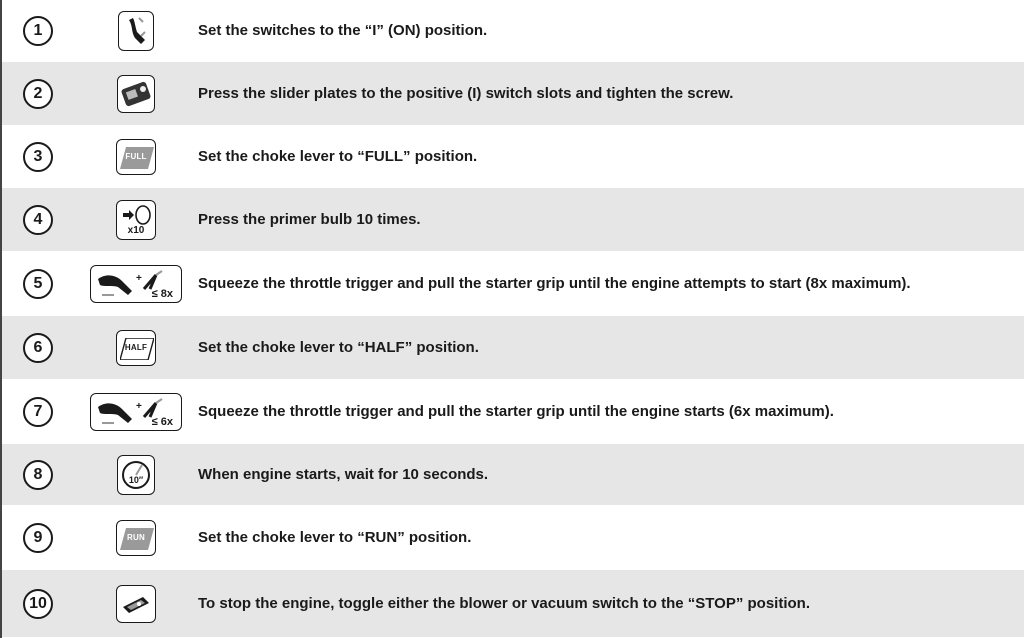  I want to click on step-number: 5, so click(38, 283).